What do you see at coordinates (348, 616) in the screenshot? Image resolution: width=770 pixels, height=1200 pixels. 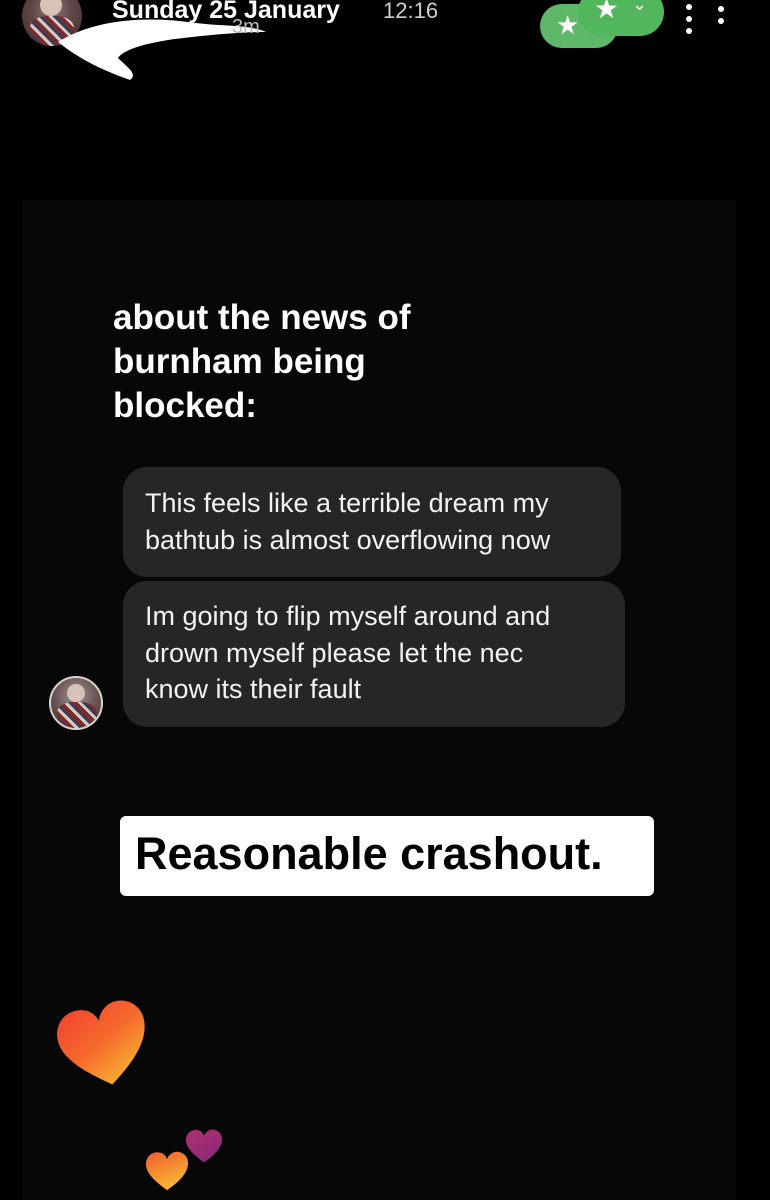 I see `message-line: Im going to flip myself around and` at bounding box center [348, 616].